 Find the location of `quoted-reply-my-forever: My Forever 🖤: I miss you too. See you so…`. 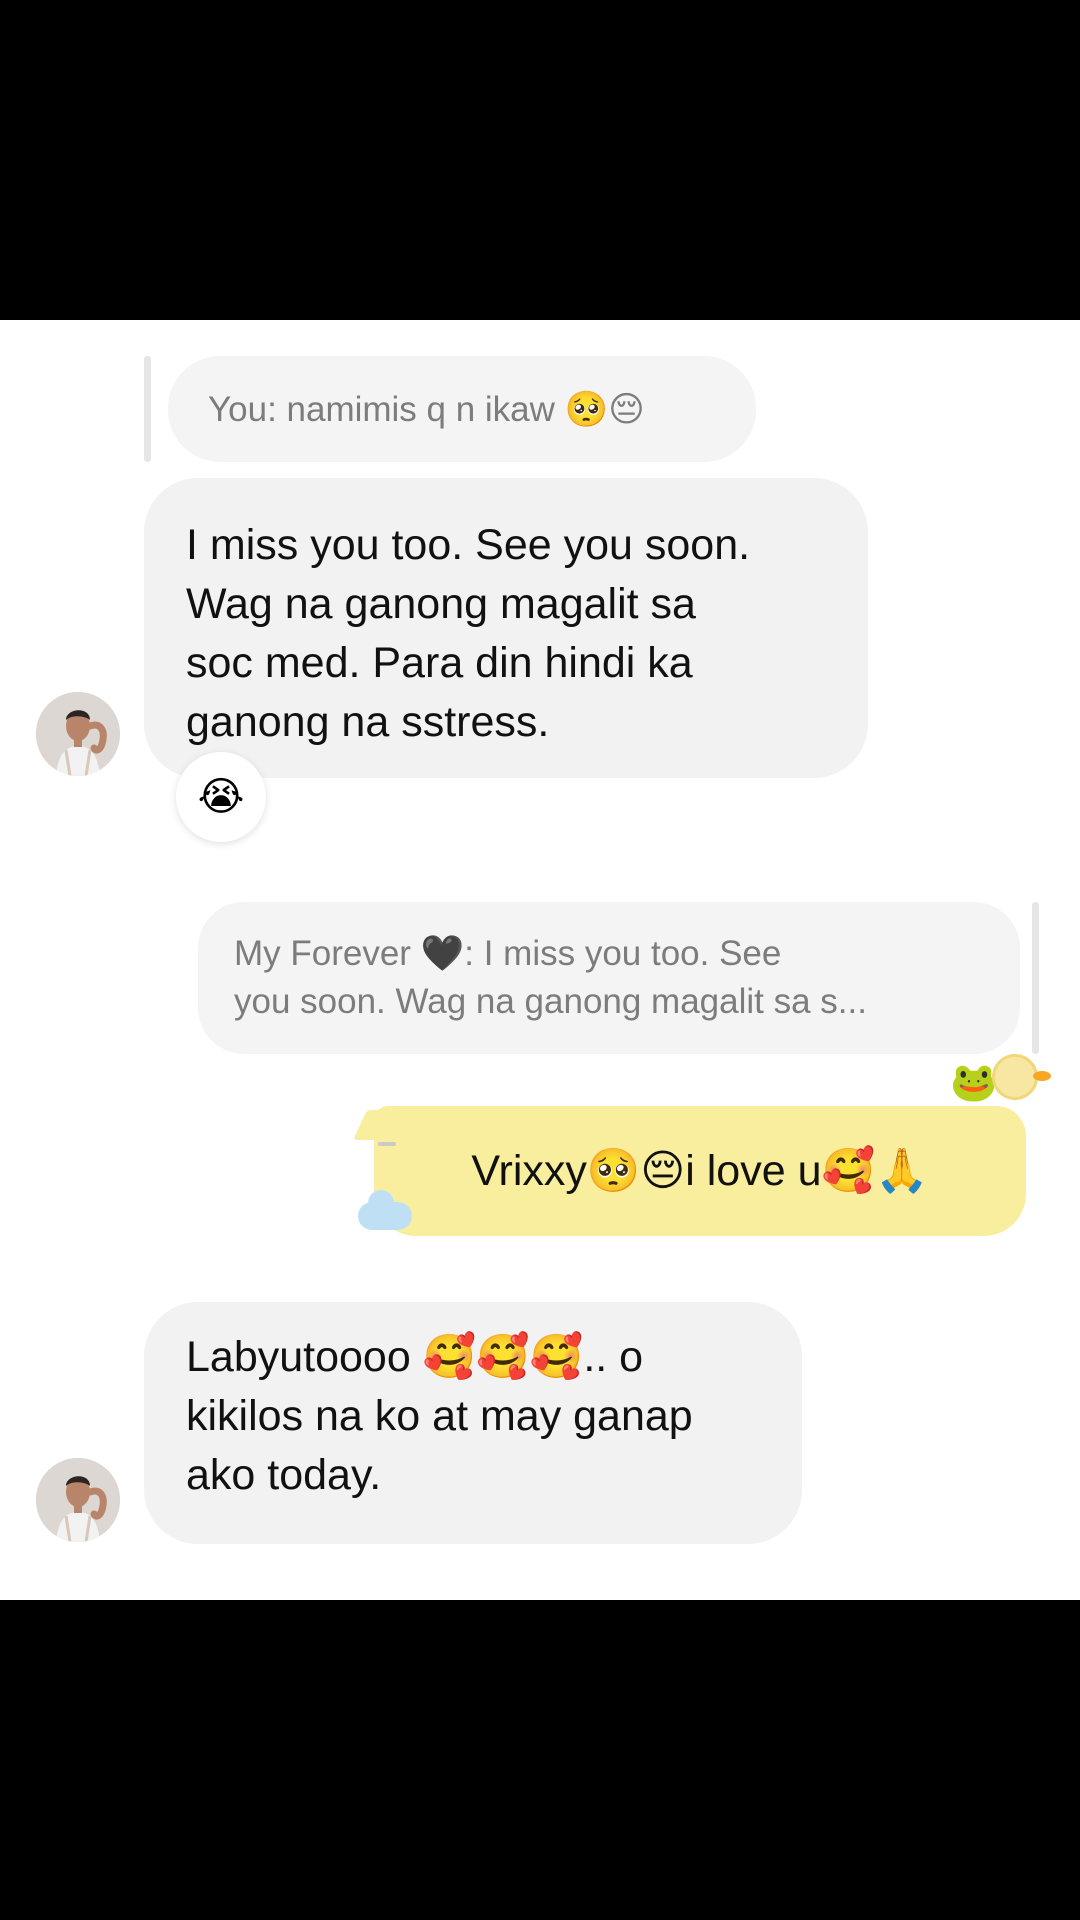

quoted-reply-my-forever: My Forever 🖤: I miss you too. See you so… is located at coordinates (609, 978).